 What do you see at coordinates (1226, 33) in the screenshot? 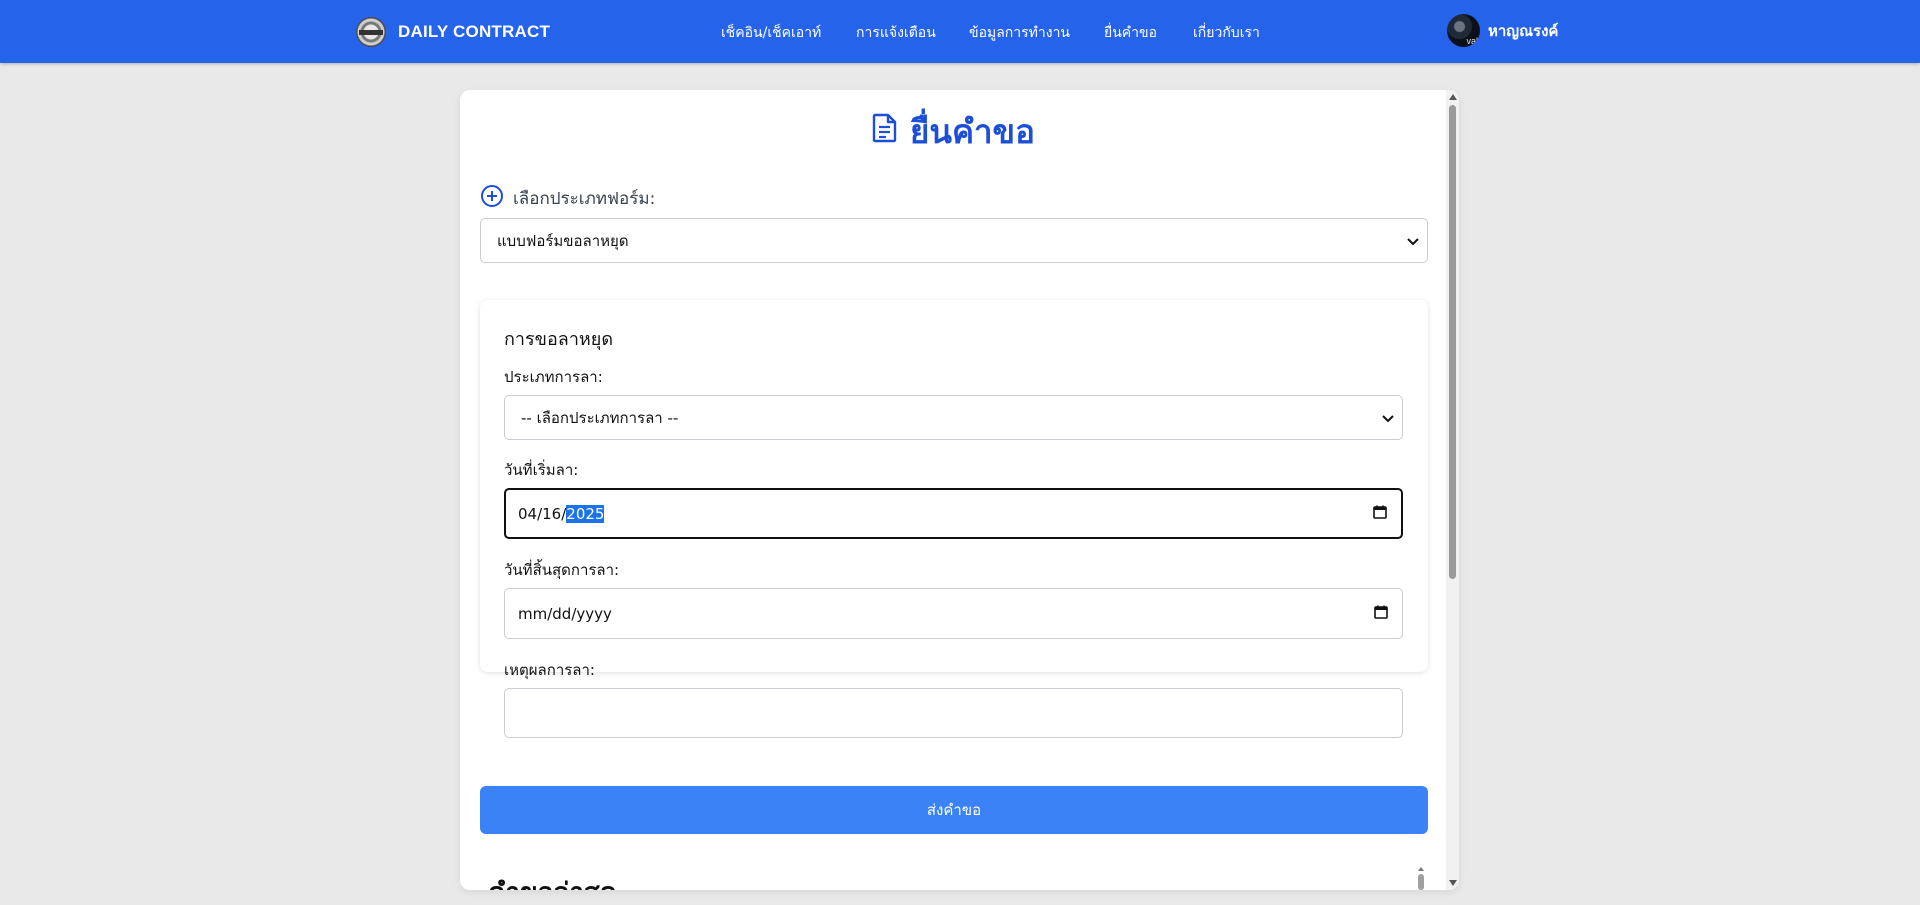
I see `nav-about: เกี่ยวกับเรา` at bounding box center [1226, 33].